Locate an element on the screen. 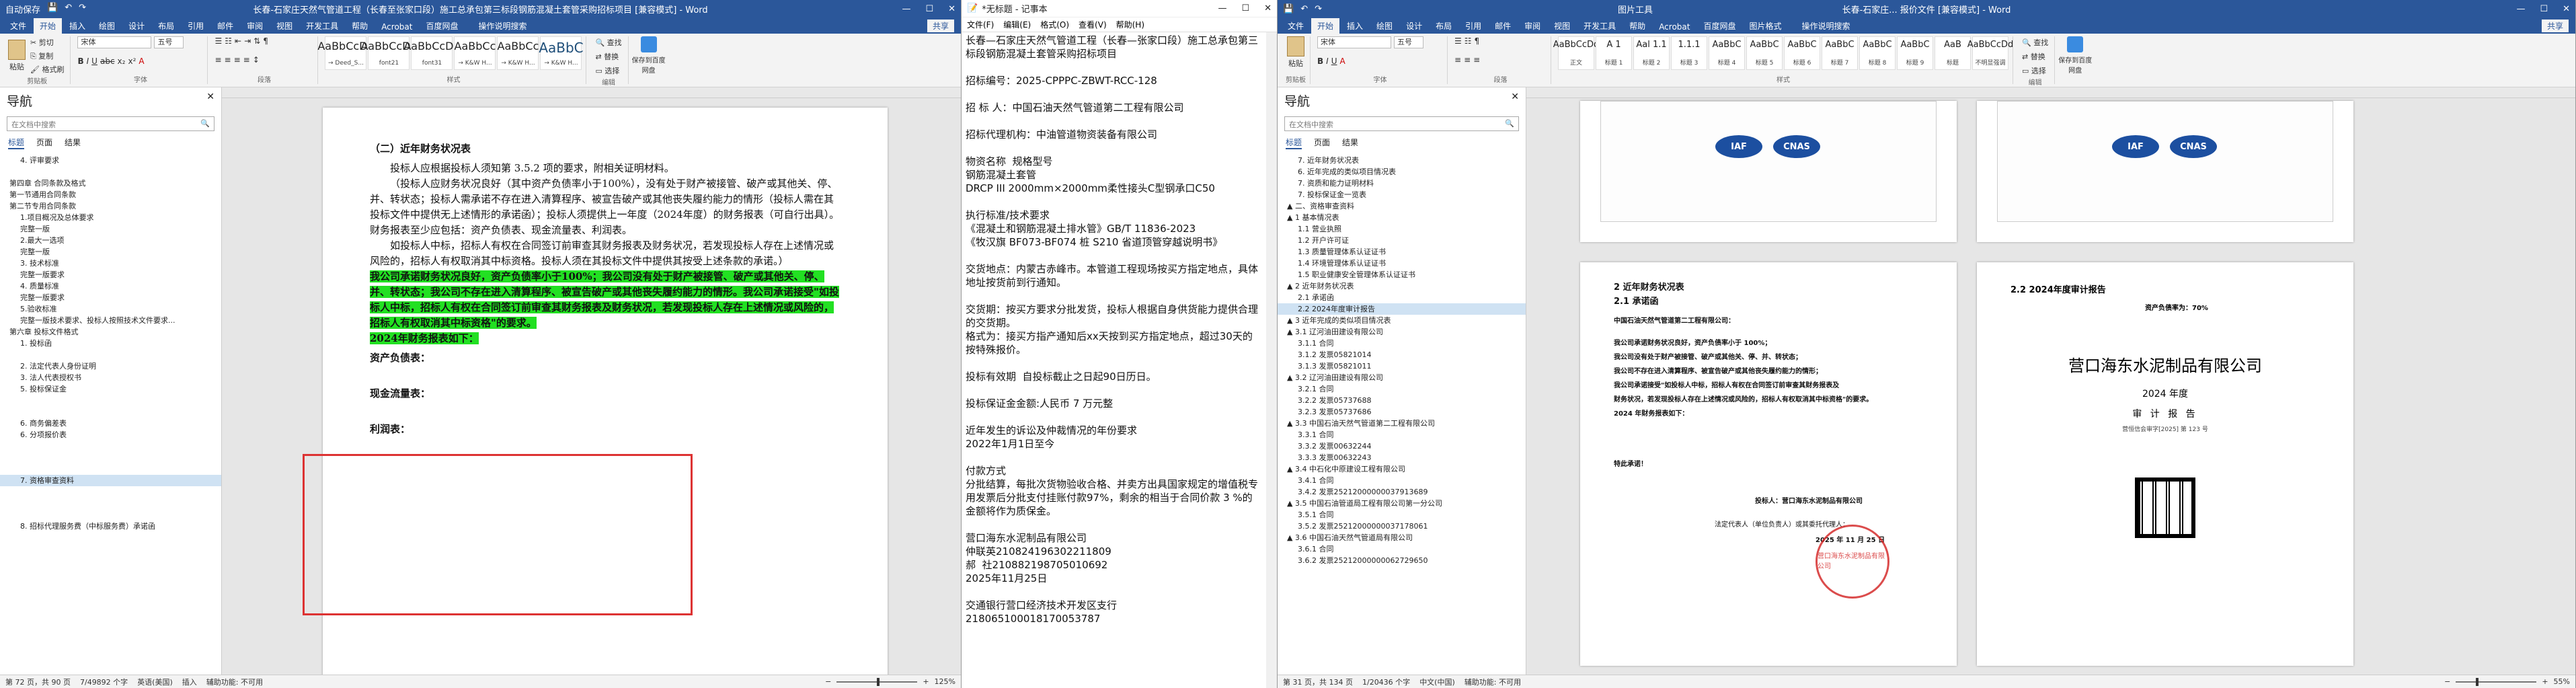  nav-heading-item: 1.1 营业执照 is located at coordinates (1402, 229).